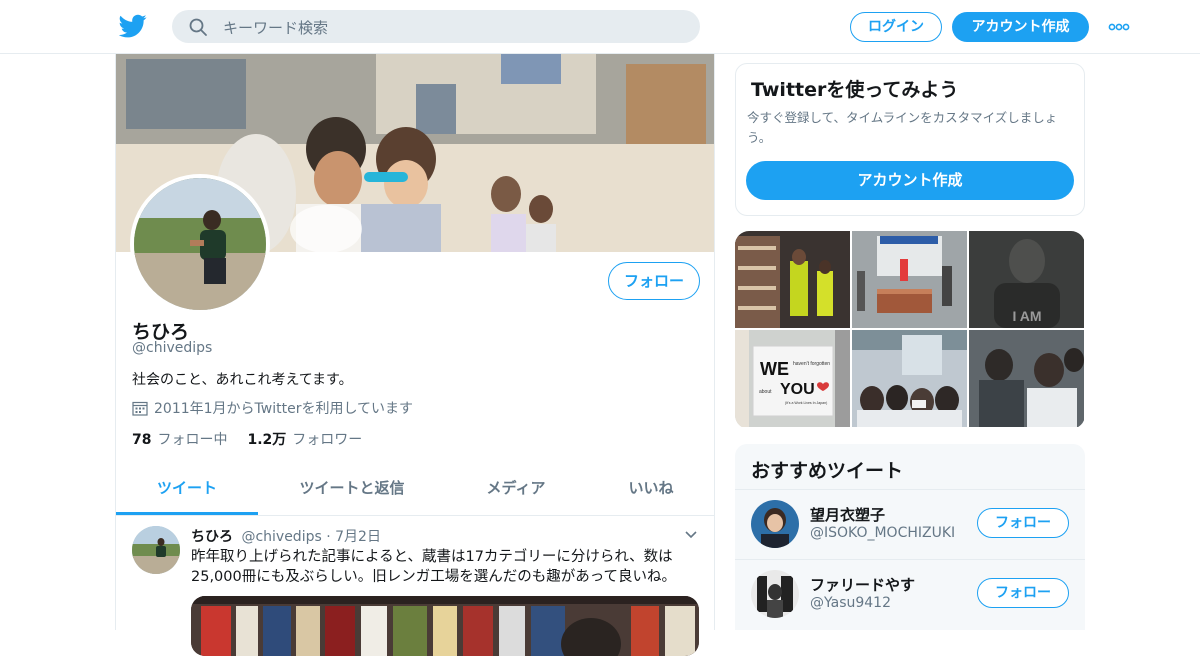  What do you see at coordinates (862, 584) in the screenshot?
I see `recommended-name-2: ファリードやす` at bounding box center [862, 584].